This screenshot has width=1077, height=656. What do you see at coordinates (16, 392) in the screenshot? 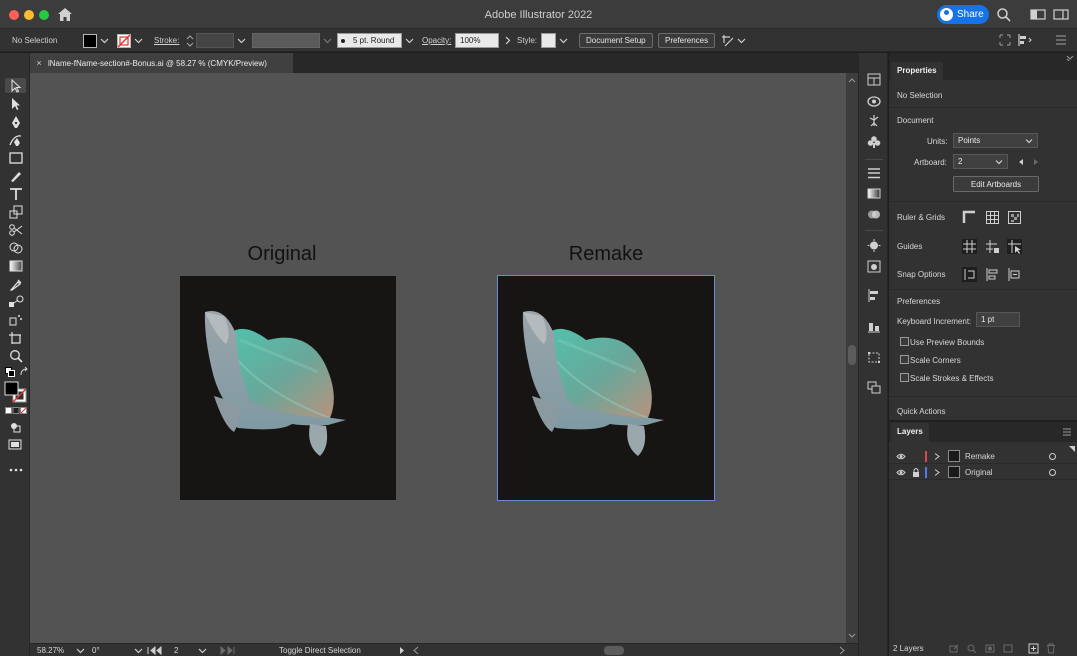
I see `fill-stroke-indicator-icon` at bounding box center [16, 392].